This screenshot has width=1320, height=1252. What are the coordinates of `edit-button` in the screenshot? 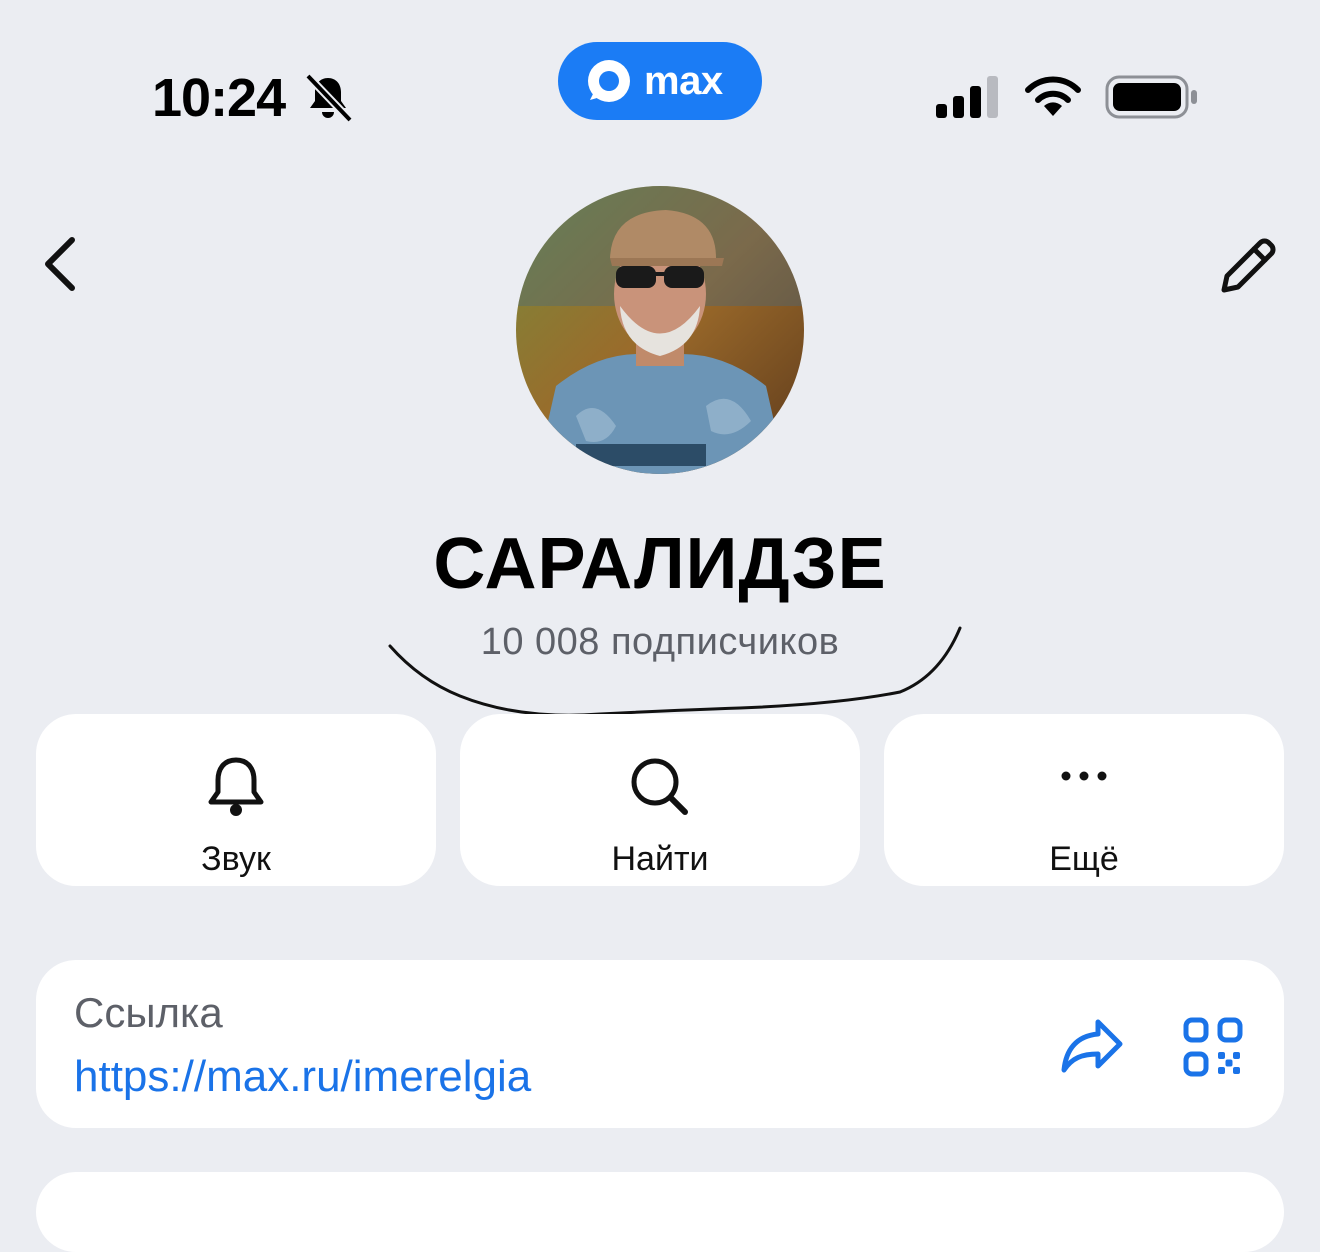 It's located at (1247, 267).